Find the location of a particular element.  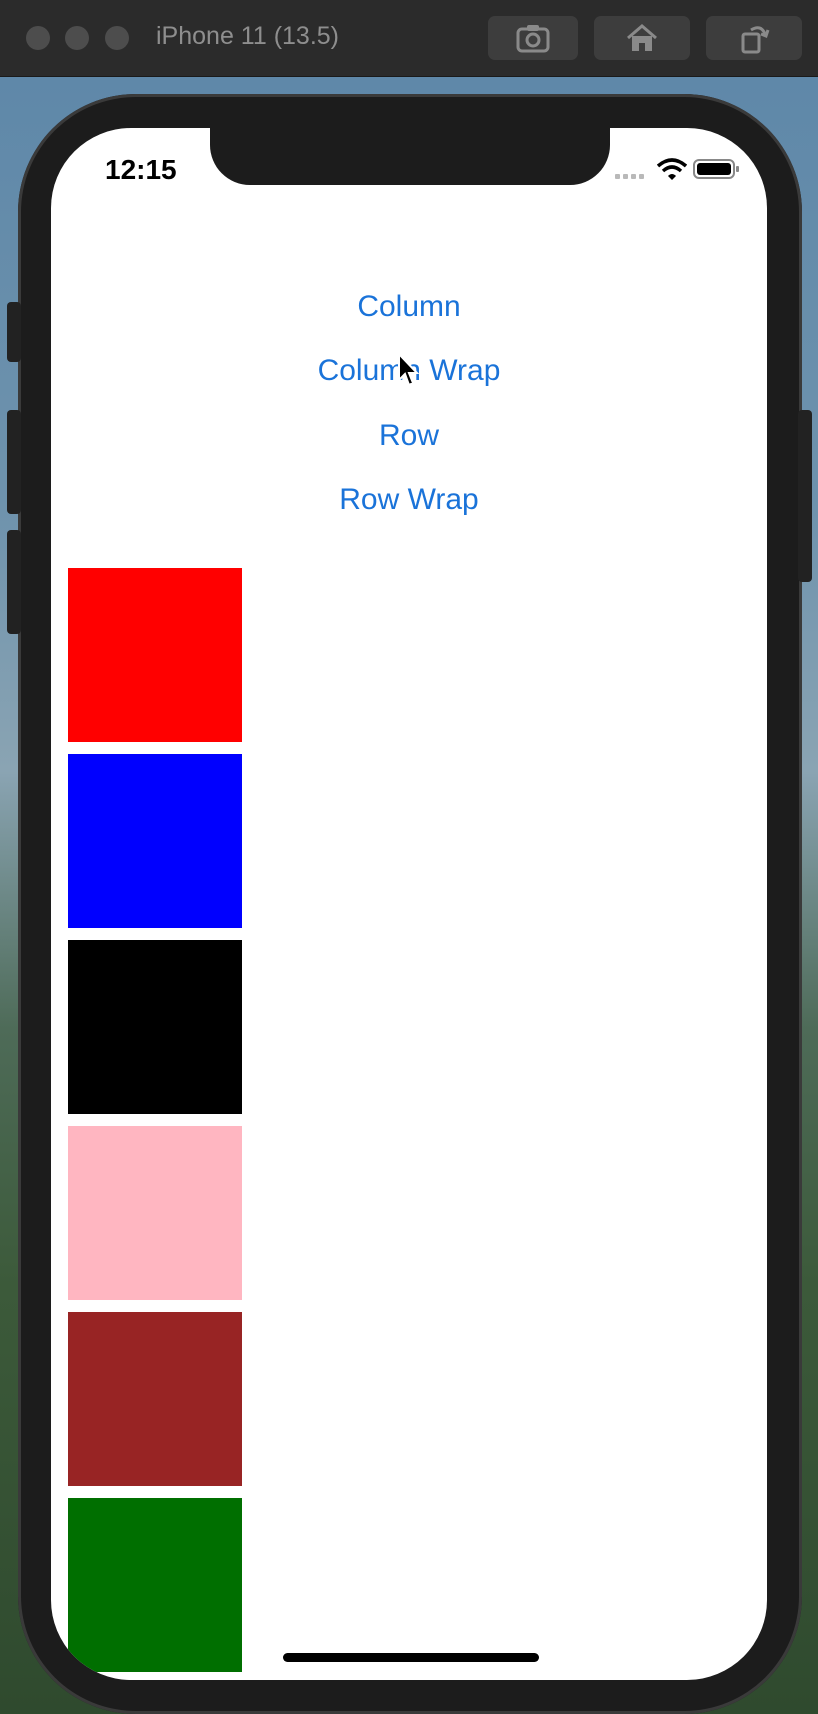

mute-switch is located at coordinates (14, 332).